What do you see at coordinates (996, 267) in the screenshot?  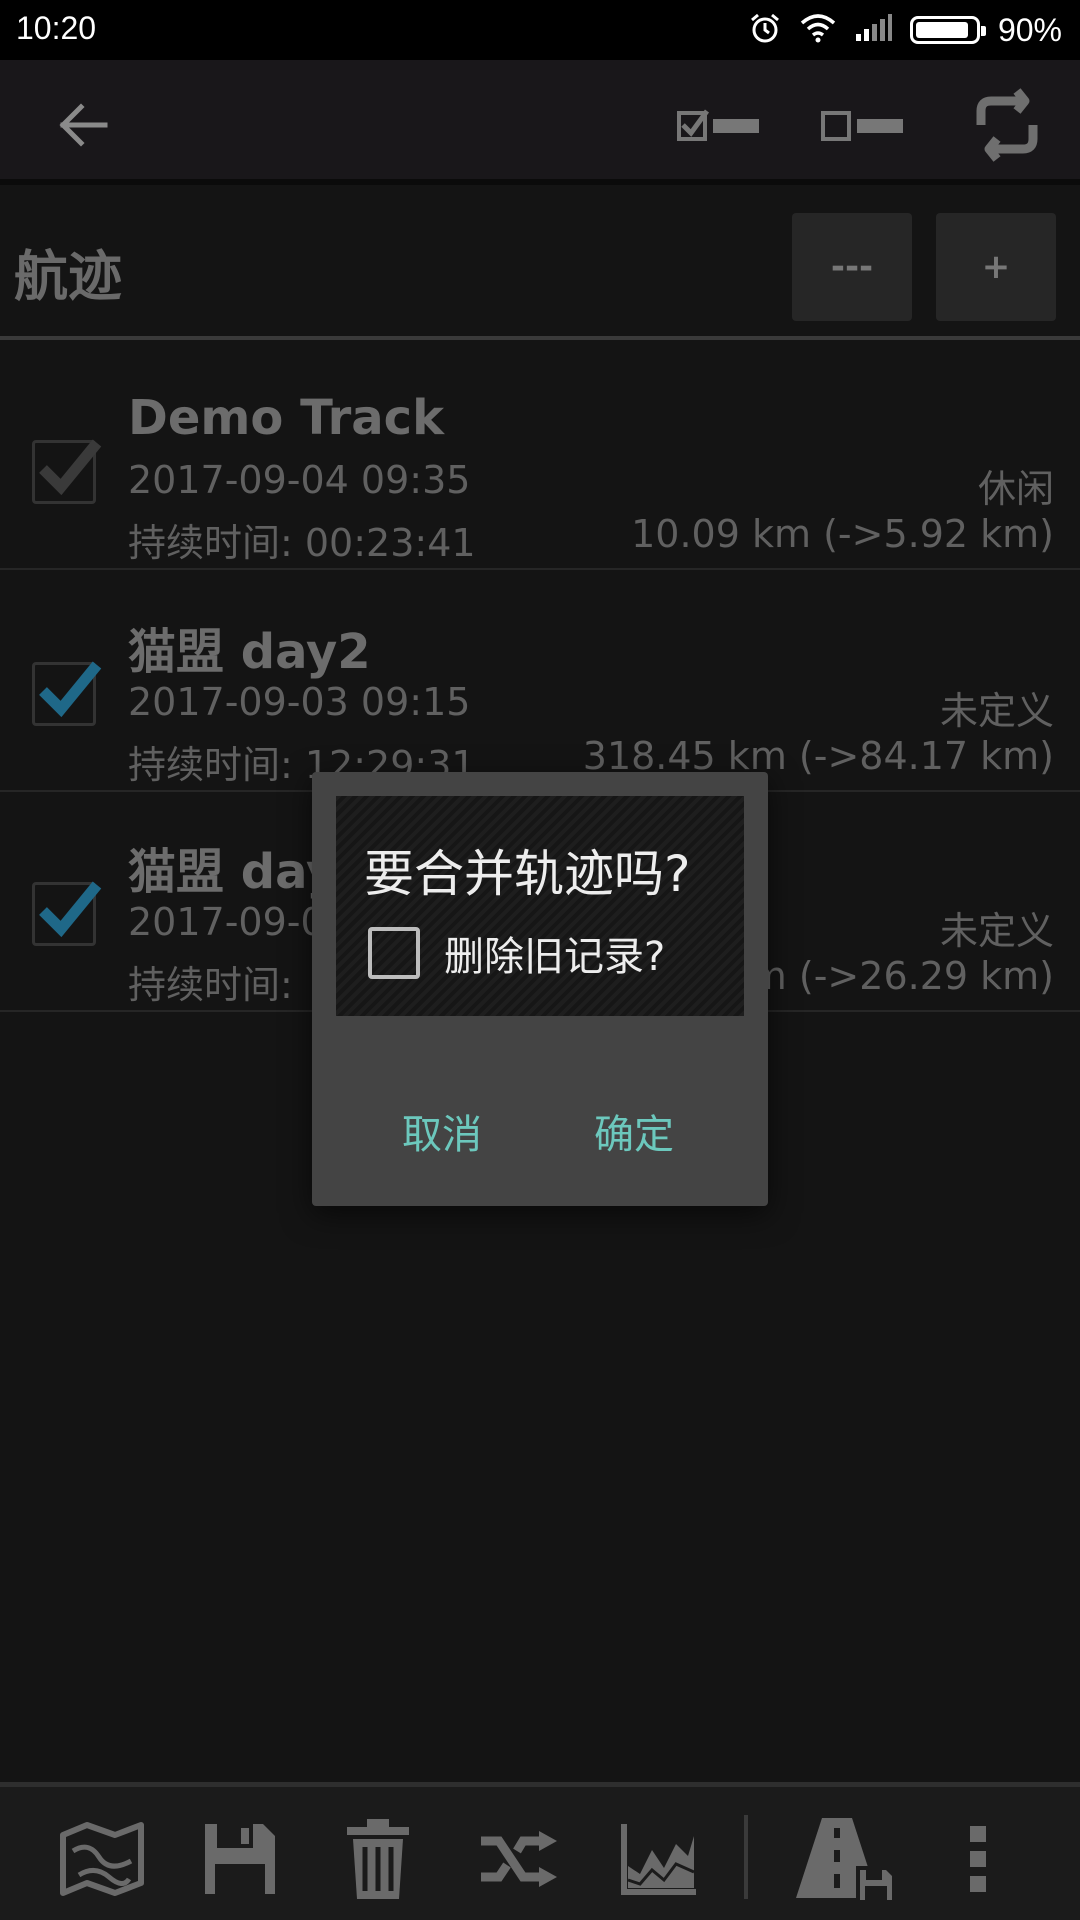 I see `add-track-button: +` at bounding box center [996, 267].